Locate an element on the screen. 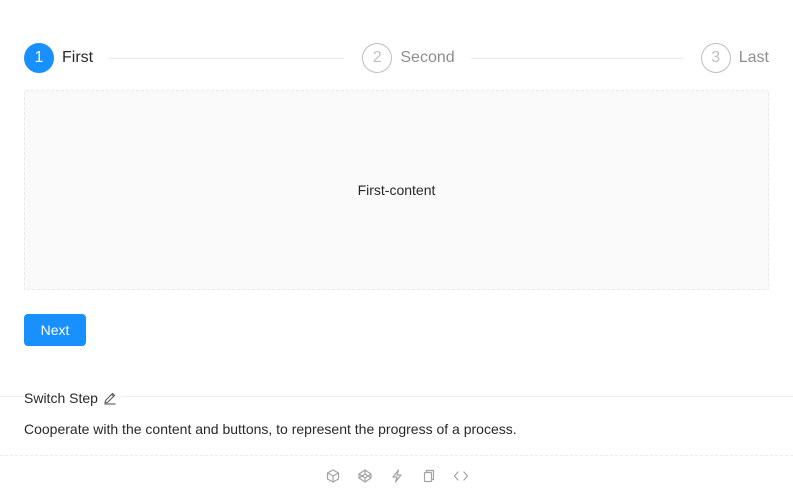 This screenshot has height=496, width=793. demo-title: Switch Step is located at coordinates (72, 398).